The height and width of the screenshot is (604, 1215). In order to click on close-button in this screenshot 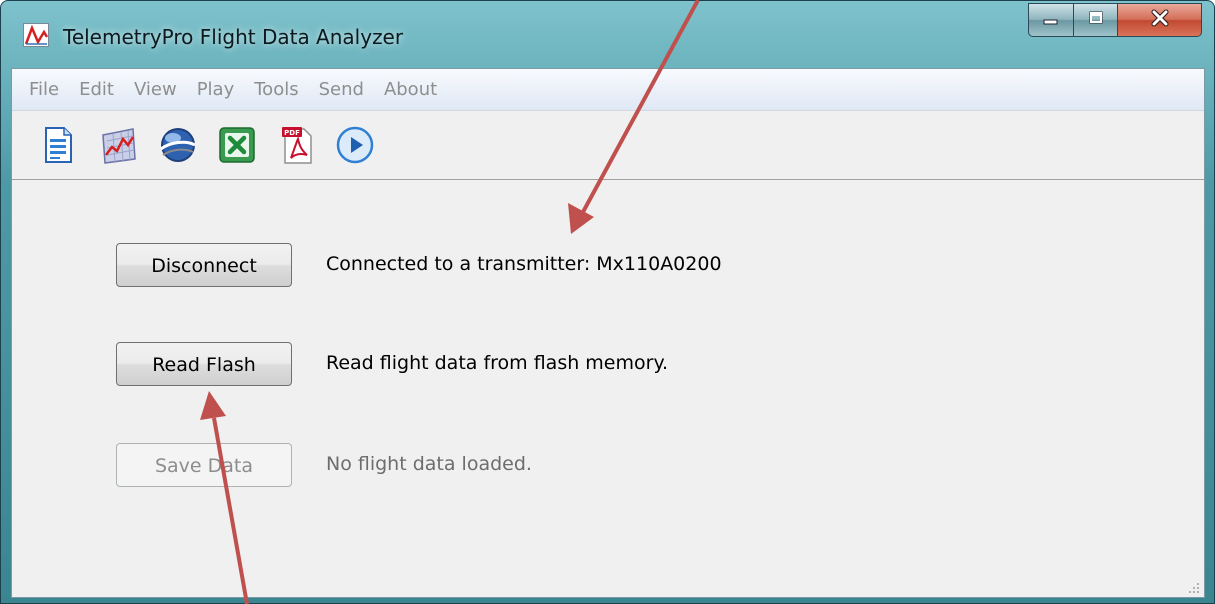, I will do `click(1160, 20)`.